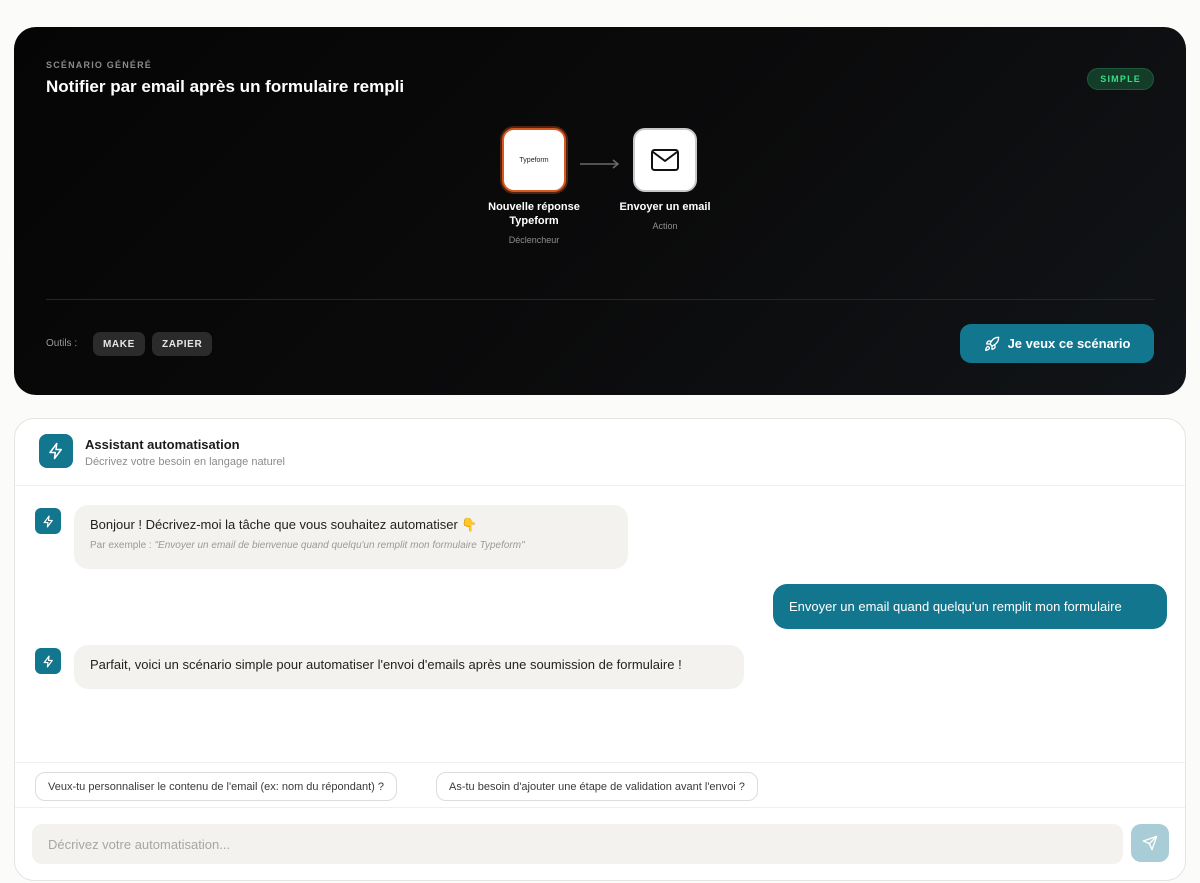  I want to click on want-scenario-button: Je veux ce scénario, so click(1057, 343).